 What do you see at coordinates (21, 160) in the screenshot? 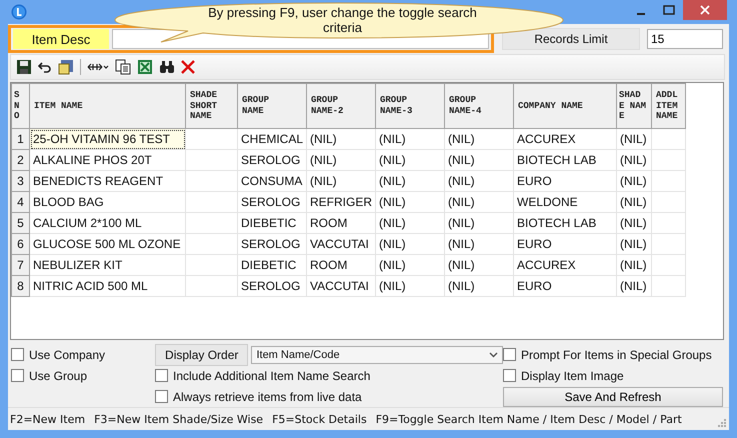
I see `row-number: 2` at bounding box center [21, 160].